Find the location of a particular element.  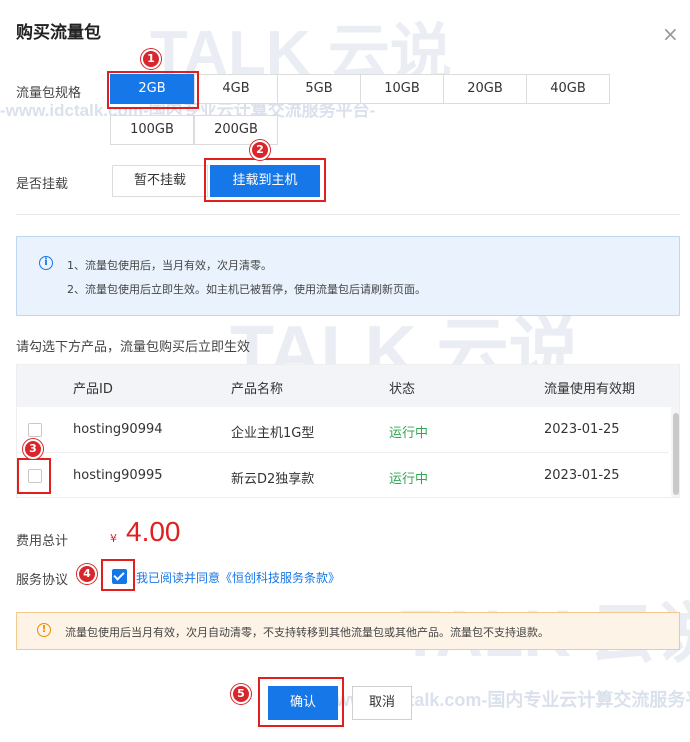

table-row: hosting90995 新云D2独享款 运行中 2023-01-25 is located at coordinates (343, 475).